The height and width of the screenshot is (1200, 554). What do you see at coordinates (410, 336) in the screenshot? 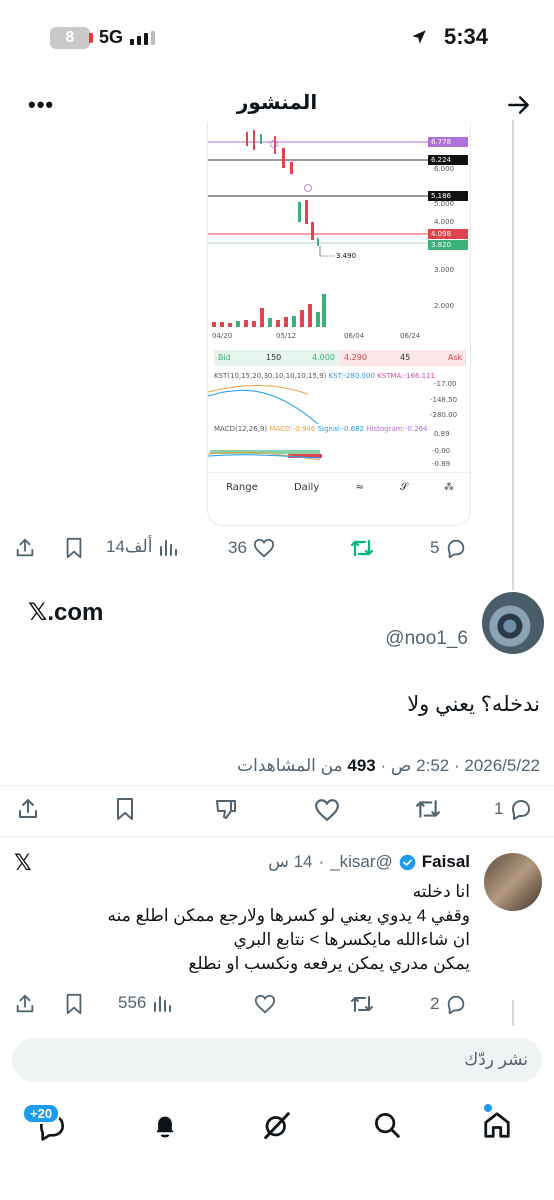
I see `x-label: 06/24` at bounding box center [410, 336].